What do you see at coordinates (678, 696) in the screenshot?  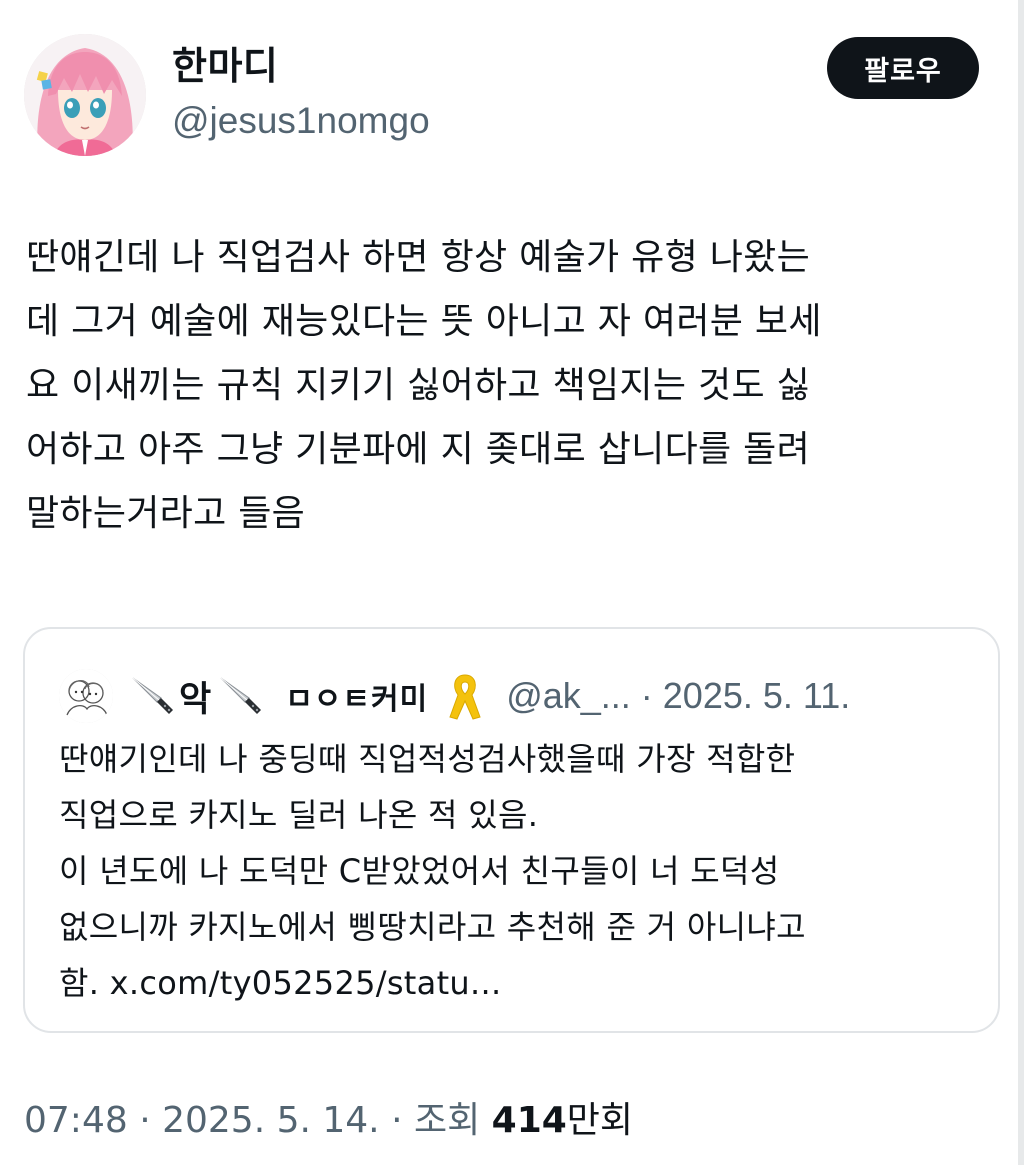 I see `quoted-handle-date: @ak_... · 2025. 5. 11.` at bounding box center [678, 696].